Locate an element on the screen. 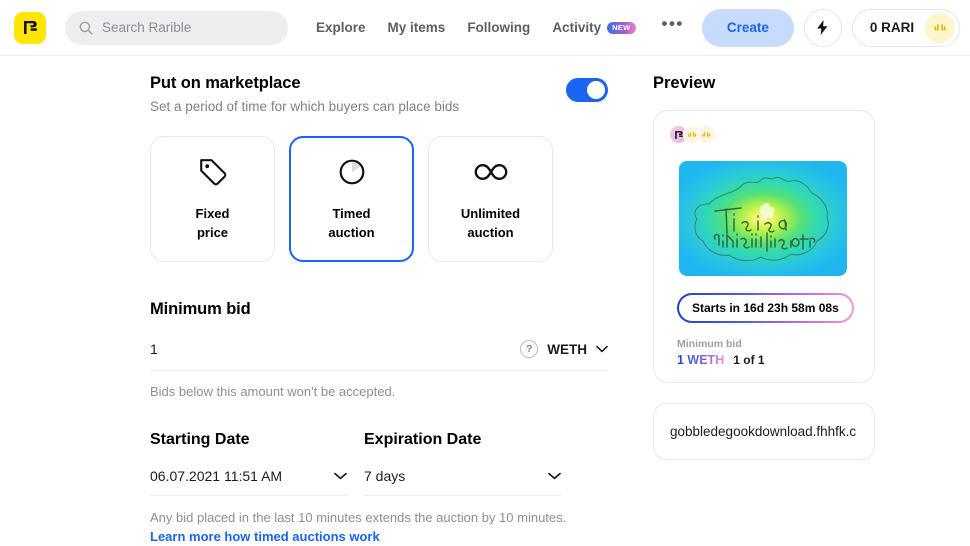 This screenshot has height=546, width=970. sale-type-label: Timed auction is located at coordinates (351, 223).